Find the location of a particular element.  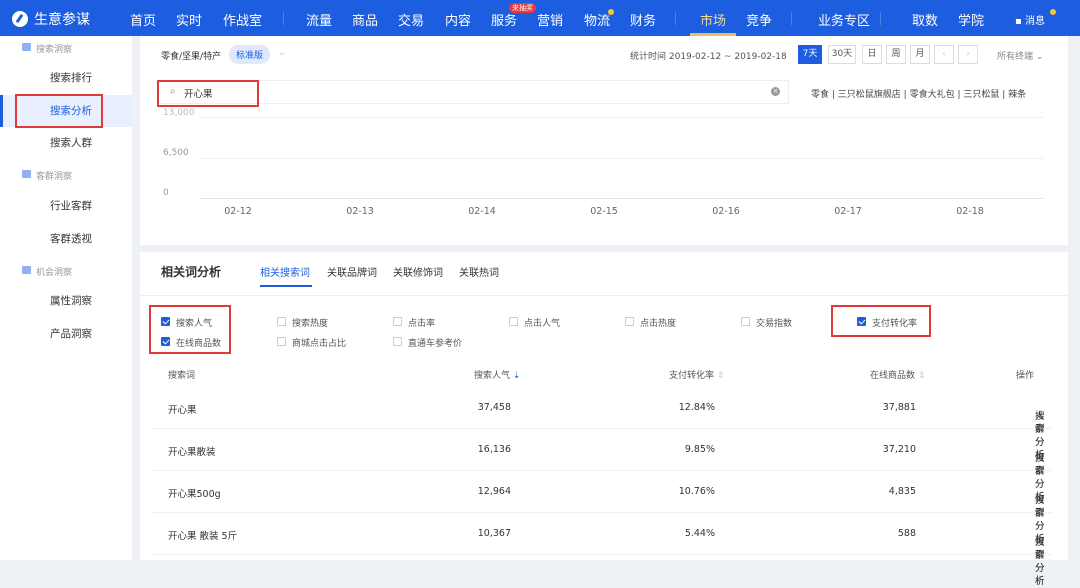

period-week: 周 is located at coordinates (896, 54).